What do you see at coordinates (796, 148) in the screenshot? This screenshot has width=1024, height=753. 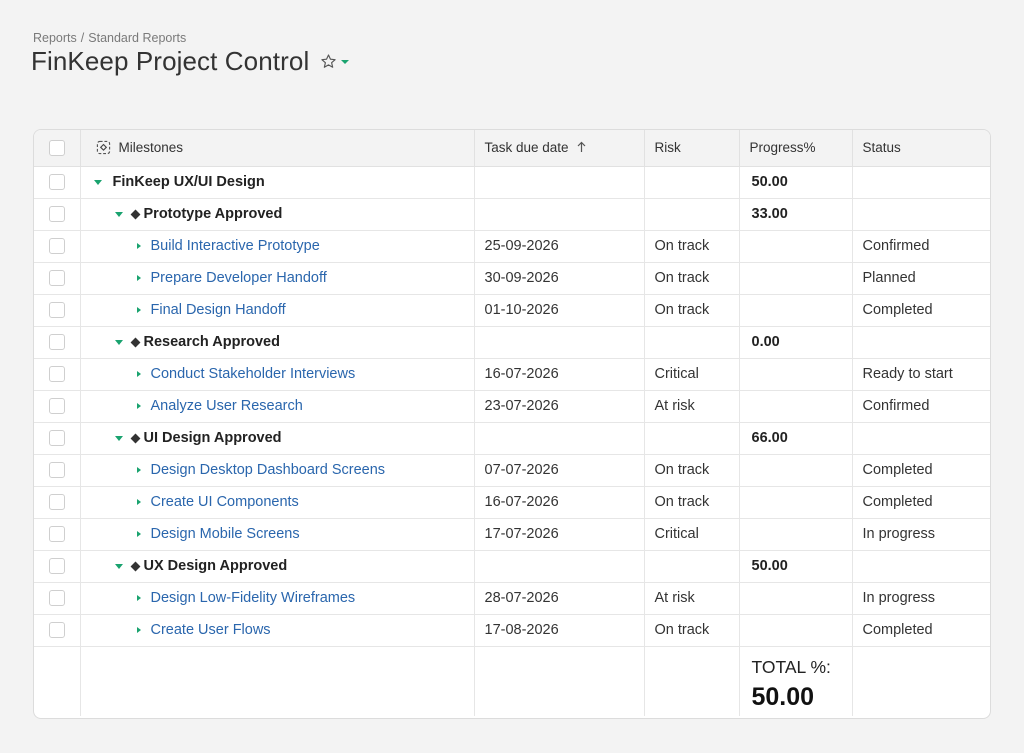 I see `column-header-progress: Progress%` at bounding box center [796, 148].